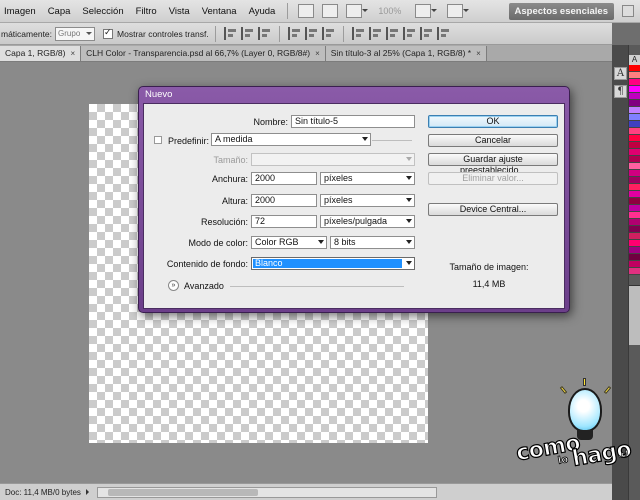  I want to click on background-contents-dropdown: Blanco, so click(333, 263).